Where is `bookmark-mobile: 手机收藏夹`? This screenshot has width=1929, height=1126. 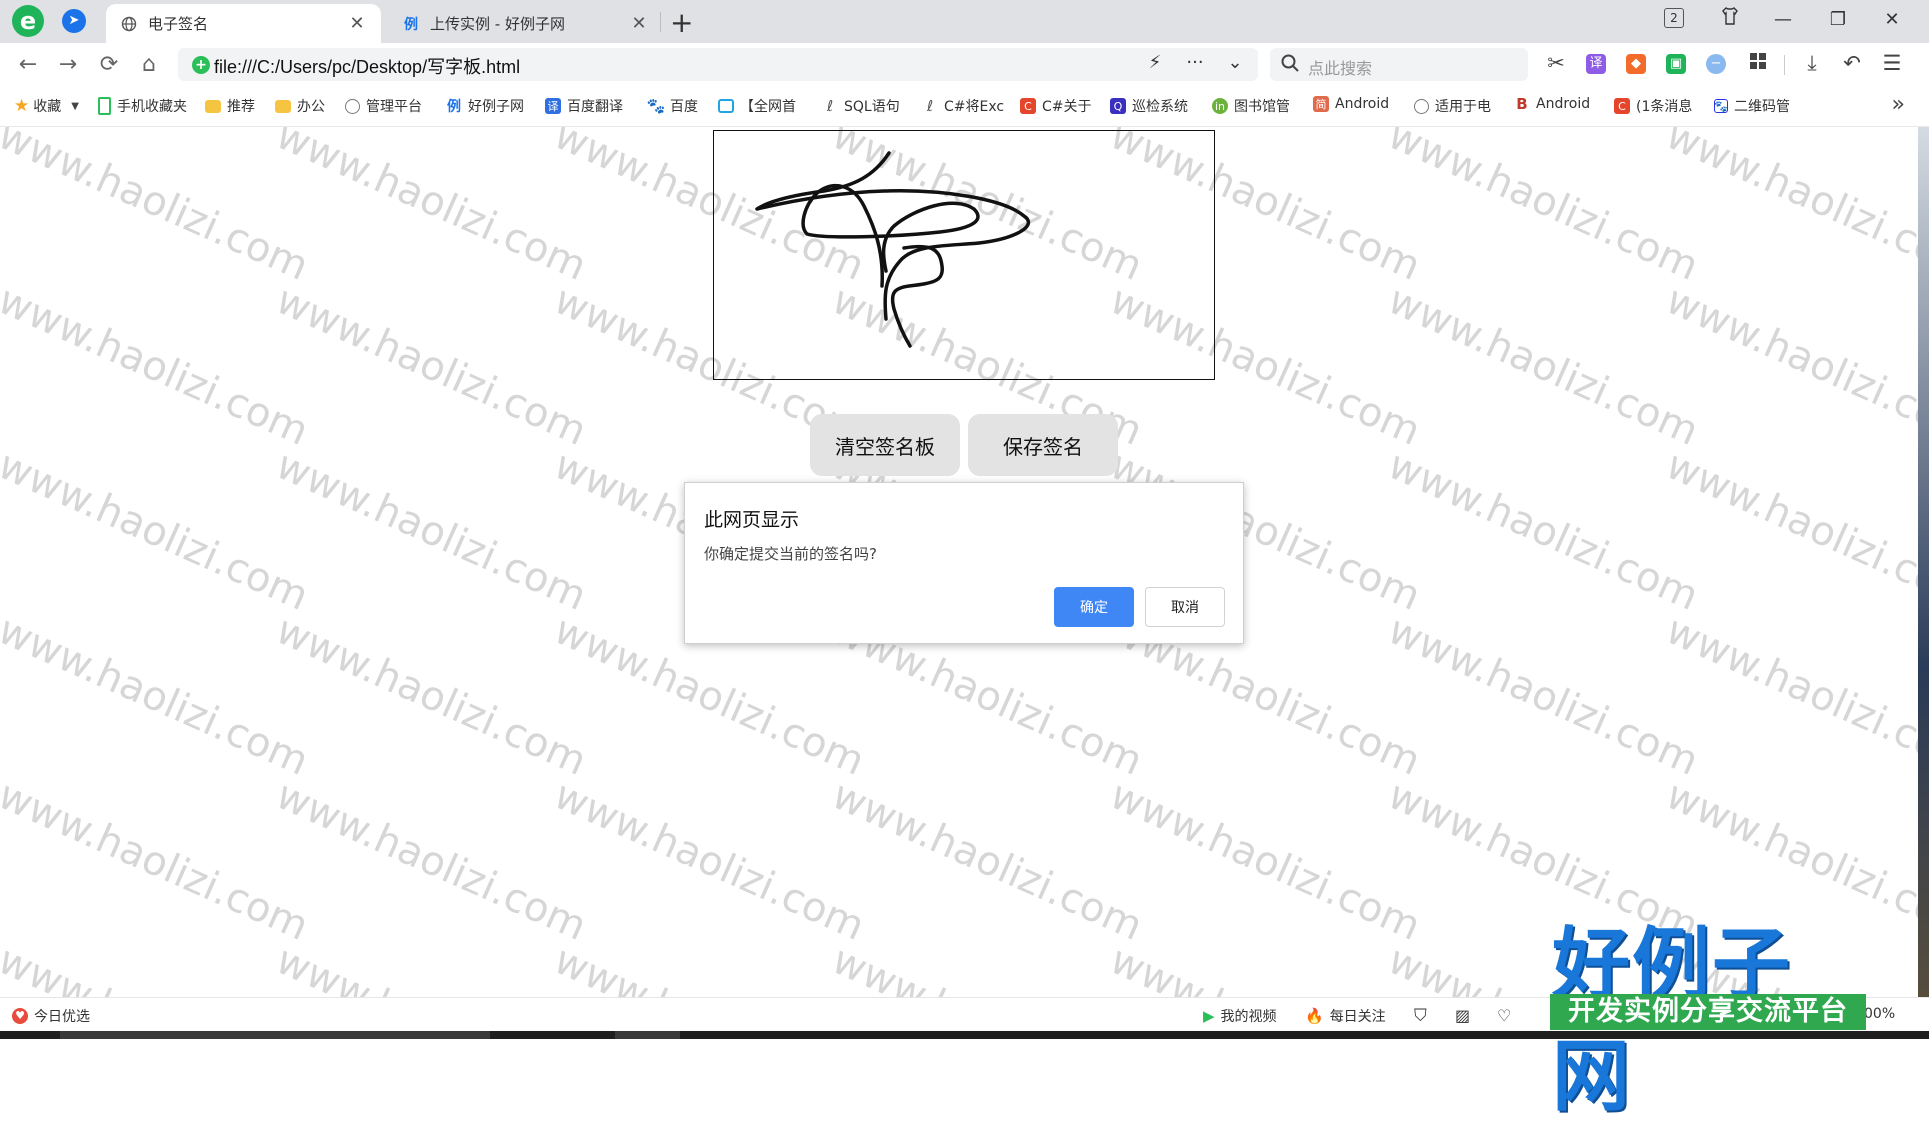 bookmark-mobile: 手机收藏夹 is located at coordinates (142, 106).